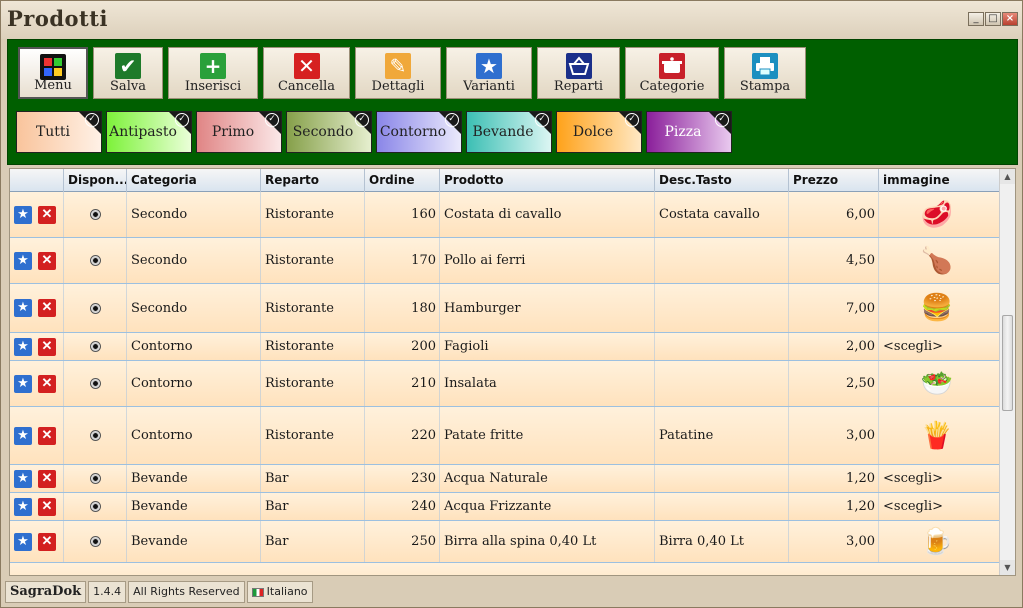  I want to click on immagine-cell: 🥩, so click(939, 214).